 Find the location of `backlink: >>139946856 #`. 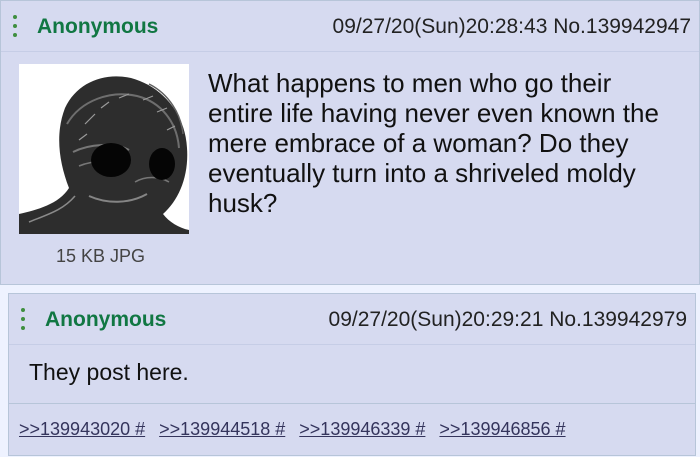

backlink: >>139946856 # is located at coordinates (502, 429).